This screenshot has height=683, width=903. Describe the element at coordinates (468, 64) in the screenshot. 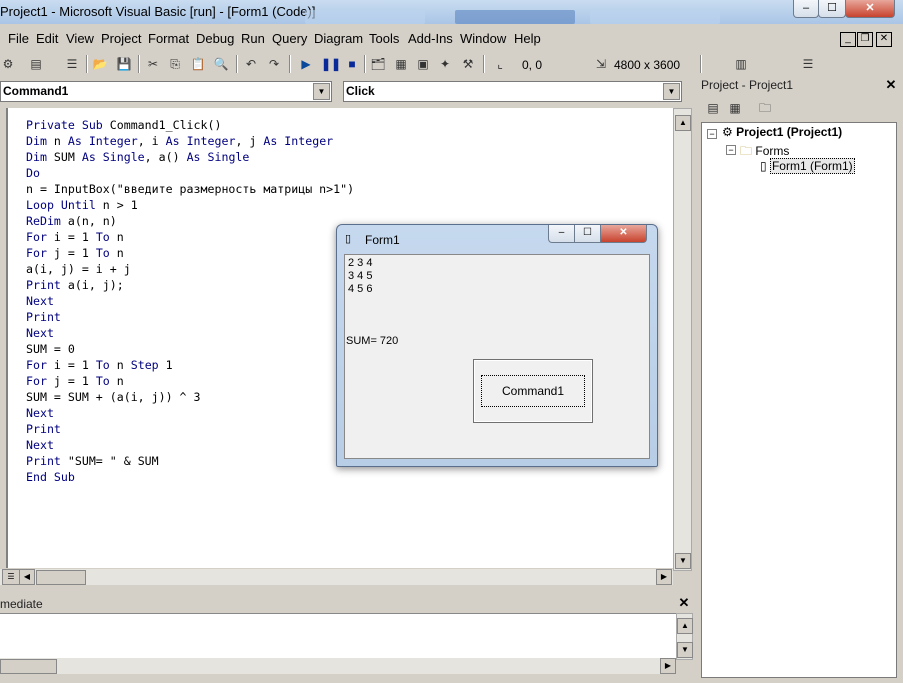

I see `toolbox-icon: ⚒` at that location.